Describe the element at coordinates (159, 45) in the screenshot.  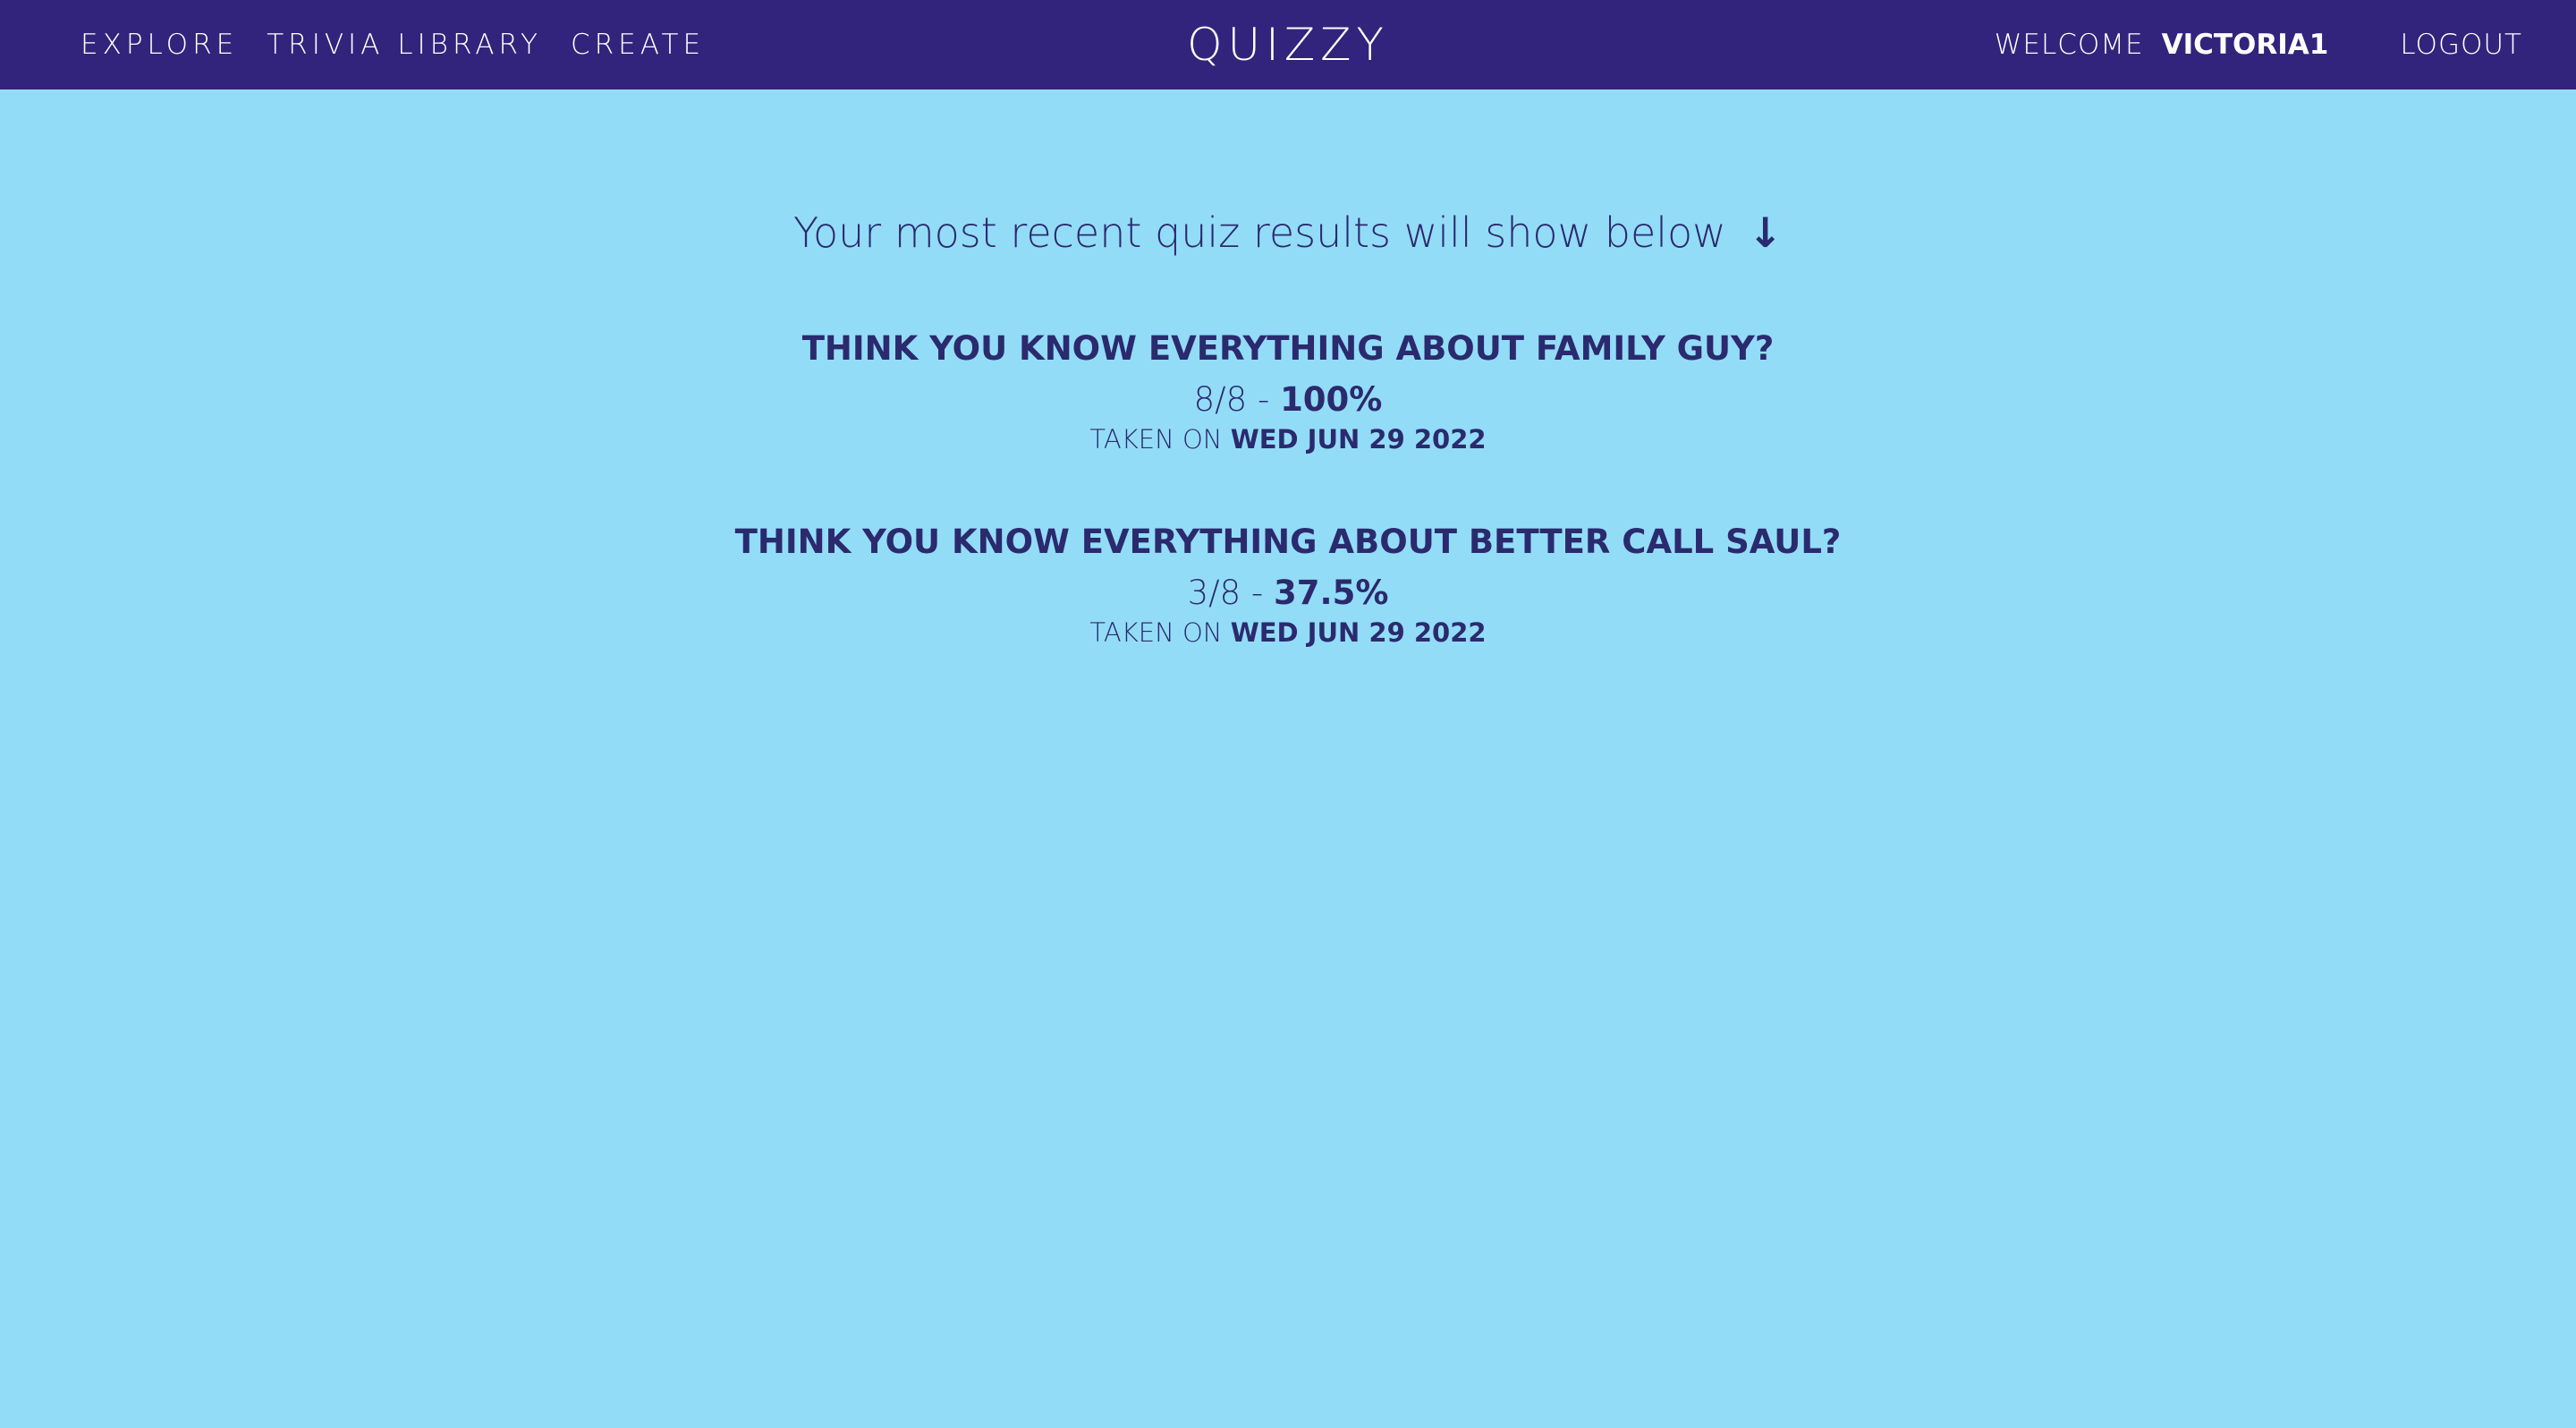
I see `nav-explore-link: EXPLORE` at that location.